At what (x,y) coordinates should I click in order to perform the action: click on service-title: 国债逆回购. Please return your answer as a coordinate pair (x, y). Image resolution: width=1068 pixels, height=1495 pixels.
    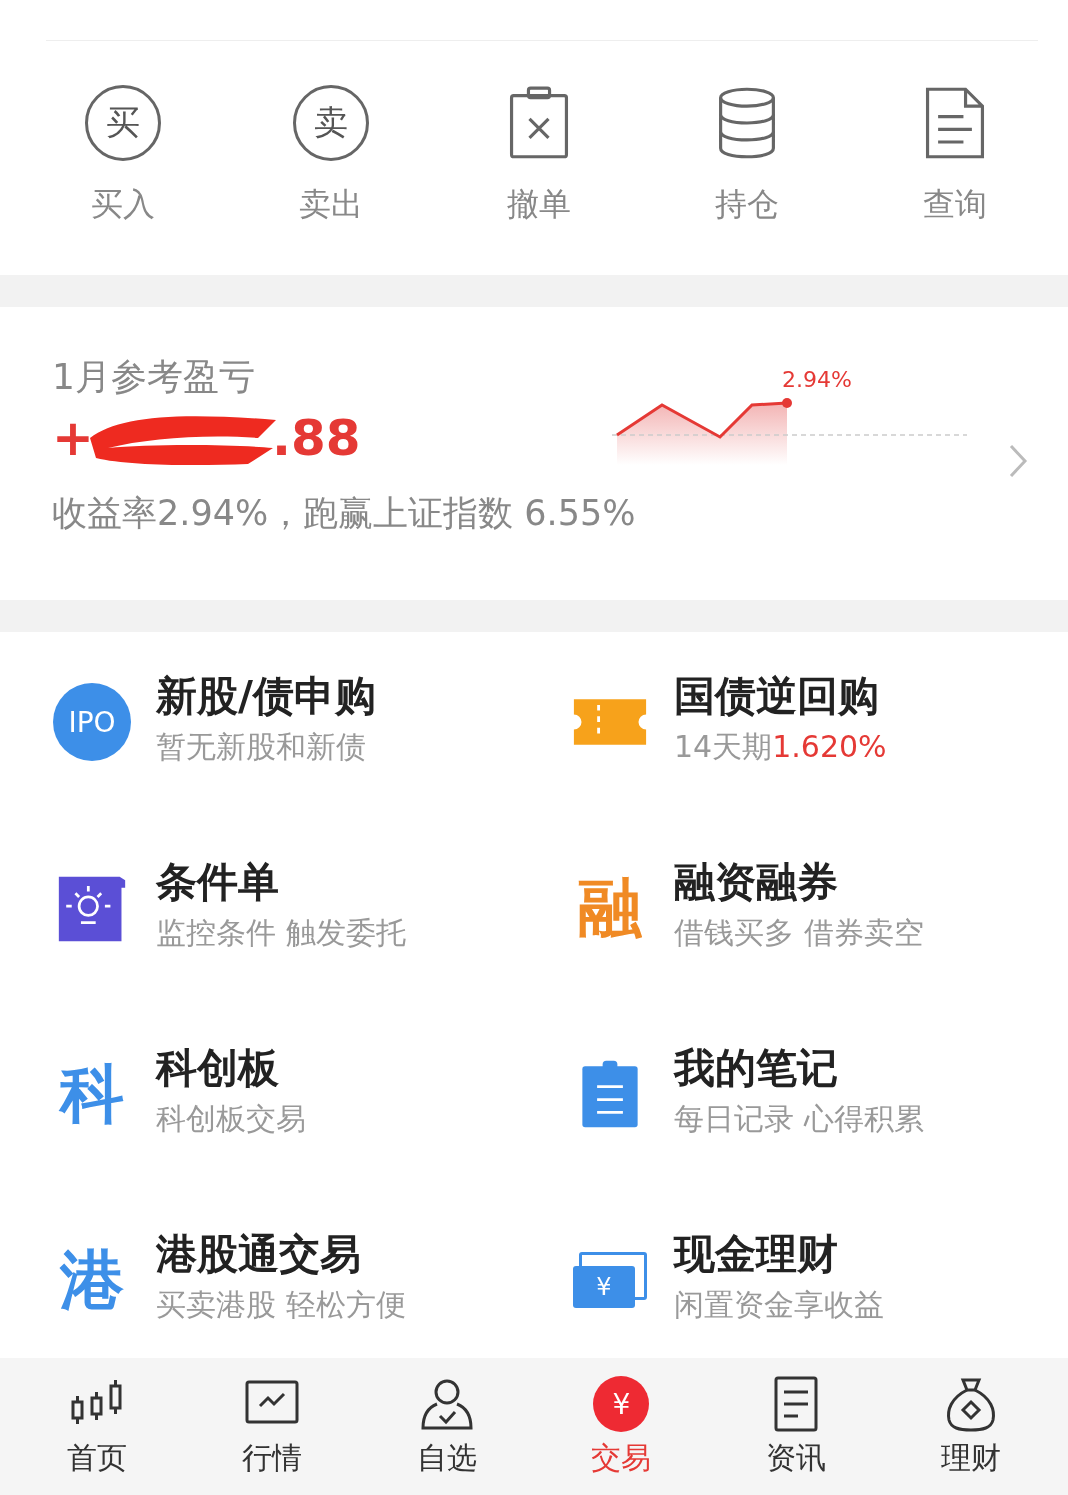
    Looking at the image, I should click on (777, 697).